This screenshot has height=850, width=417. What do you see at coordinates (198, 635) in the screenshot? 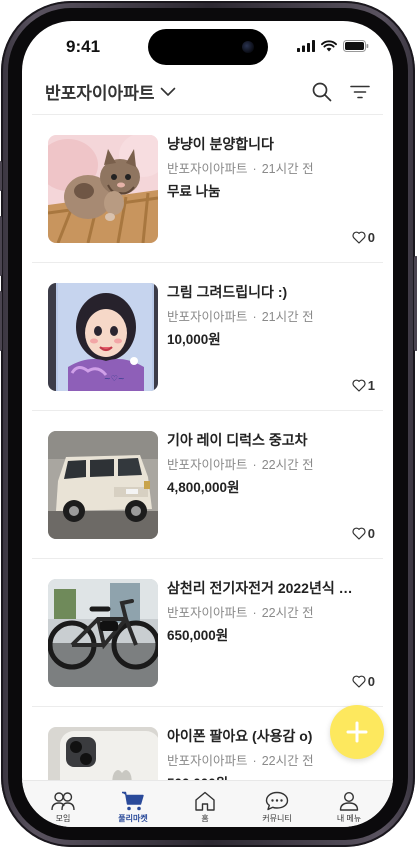
I see `item-price: 650,000원` at bounding box center [198, 635].